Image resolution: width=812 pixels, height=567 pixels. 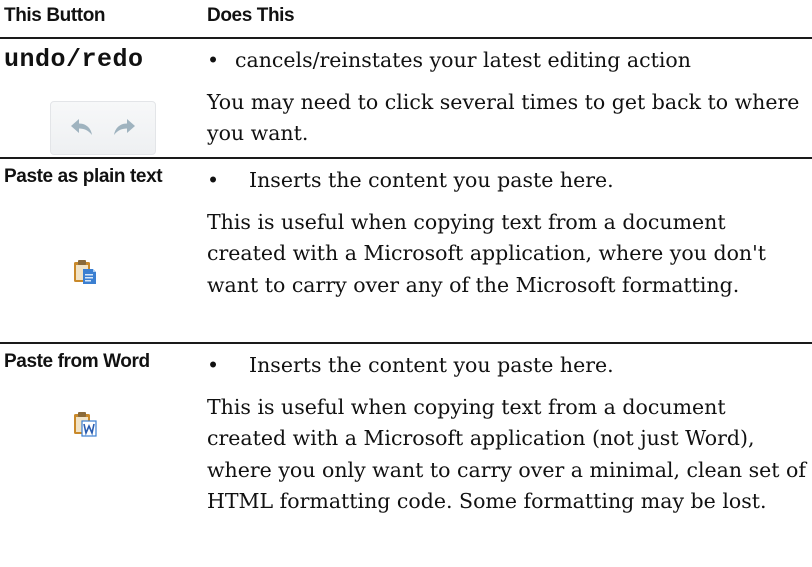 What do you see at coordinates (124, 127) in the screenshot?
I see `redo-arrow-icon` at bounding box center [124, 127].